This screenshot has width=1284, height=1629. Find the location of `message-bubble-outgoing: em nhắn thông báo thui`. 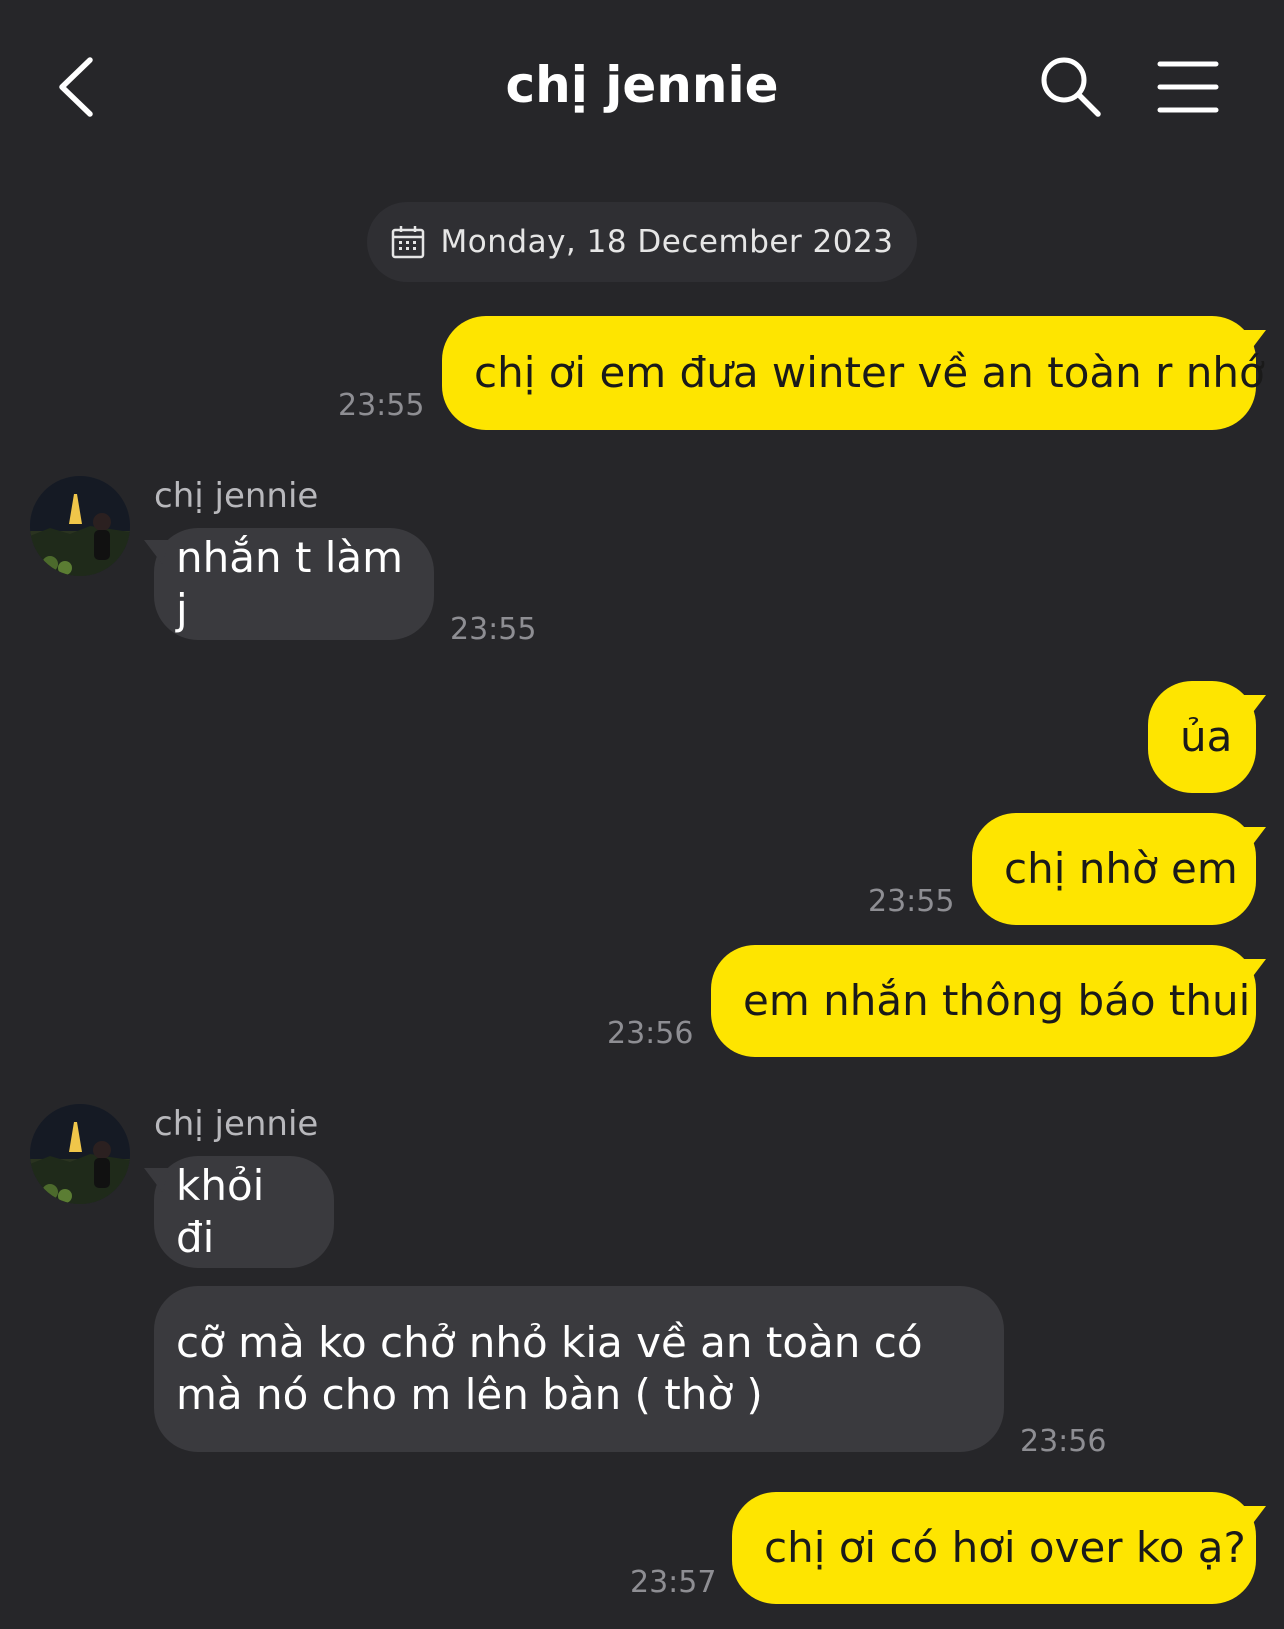

message-bubble-outgoing: em nhắn thông báo thui is located at coordinates (983, 1001).